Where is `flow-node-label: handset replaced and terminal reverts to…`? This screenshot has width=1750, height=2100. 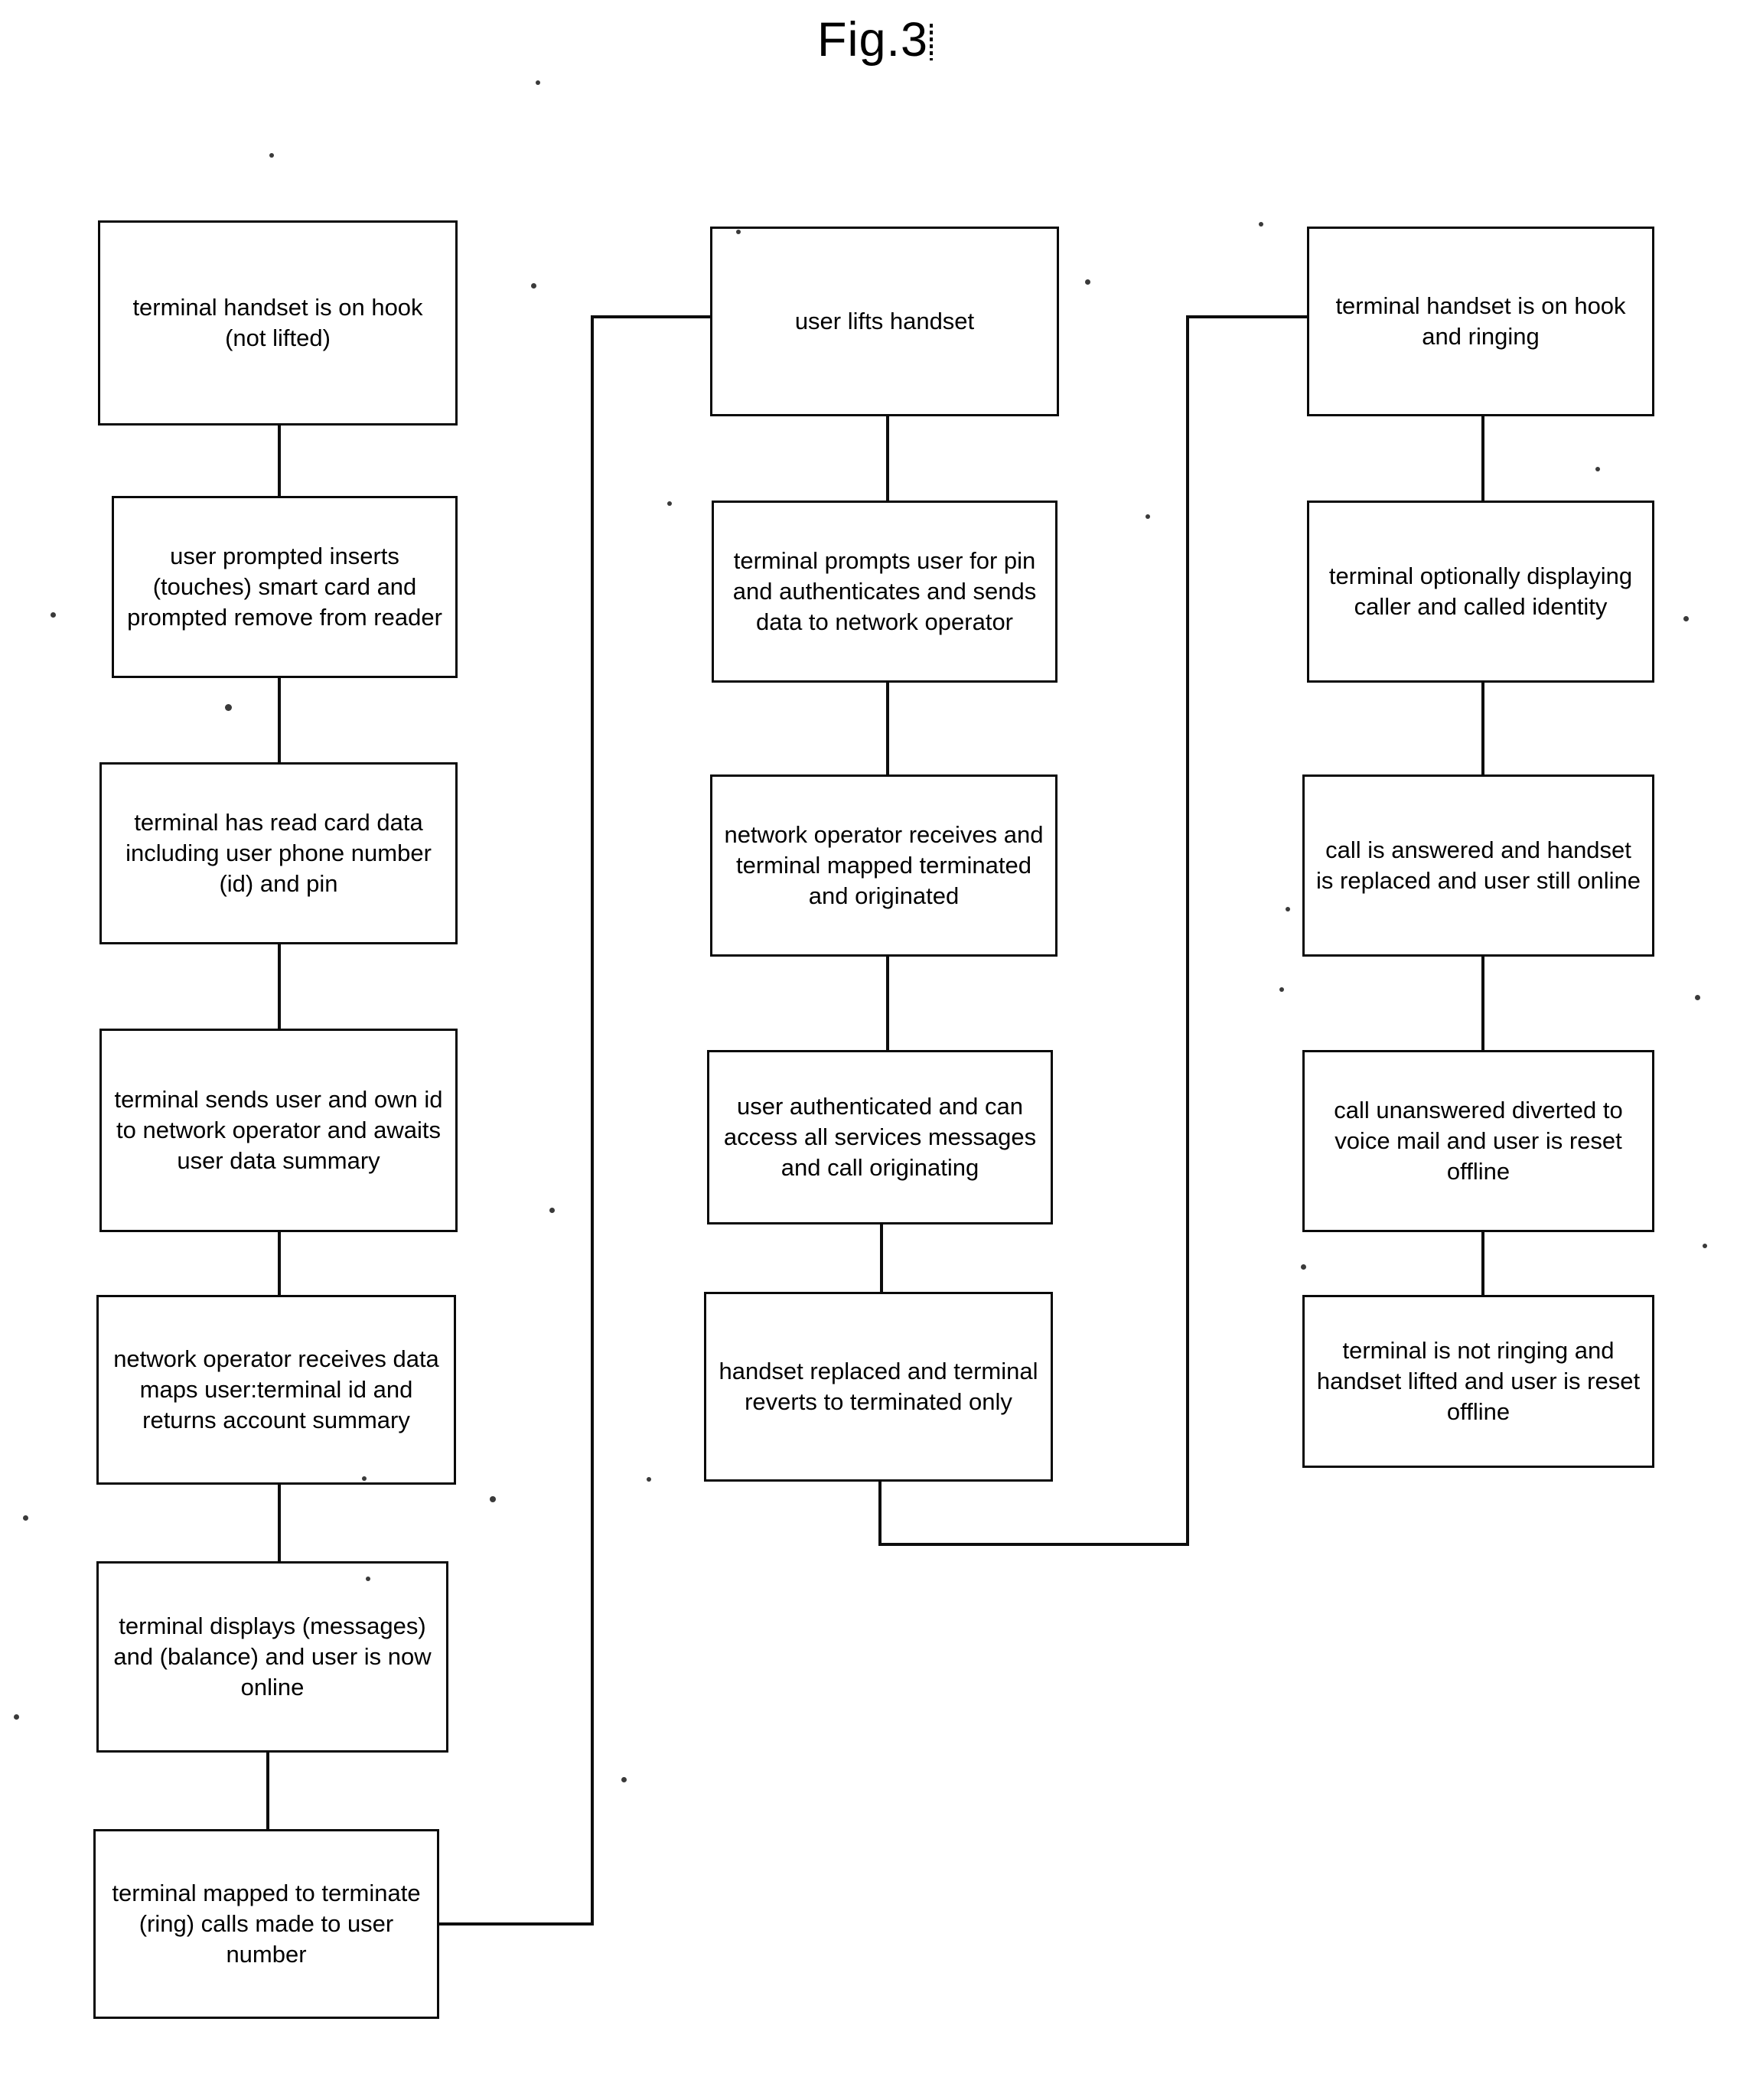
flow-node-label: handset replaced and terminal reverts to… is located at coordinates (878, 1386).